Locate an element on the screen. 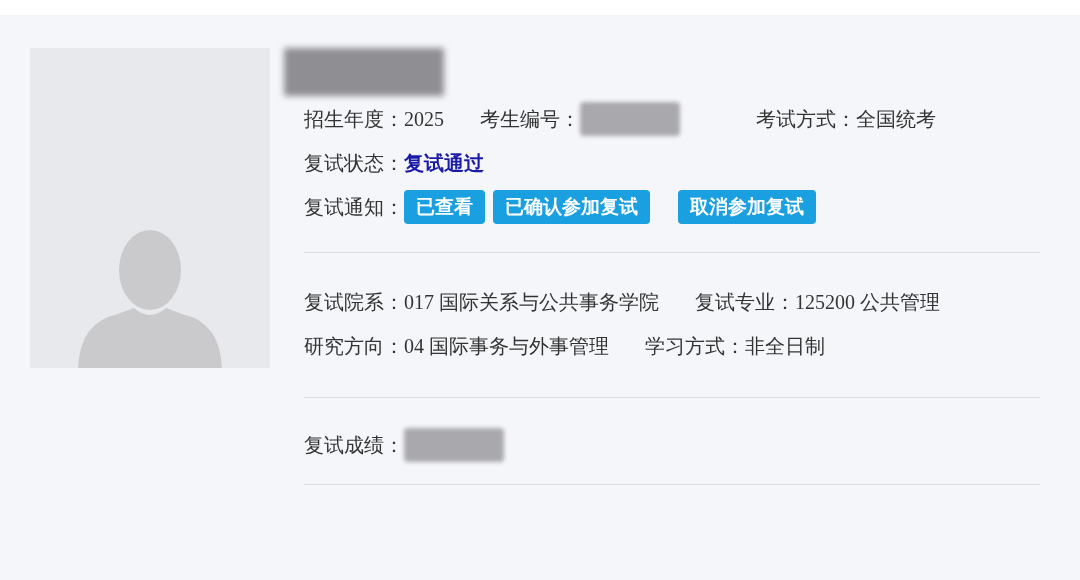 The image size is (1080, 580). field-label: 复试通知： is located at coordinates (354, 207).